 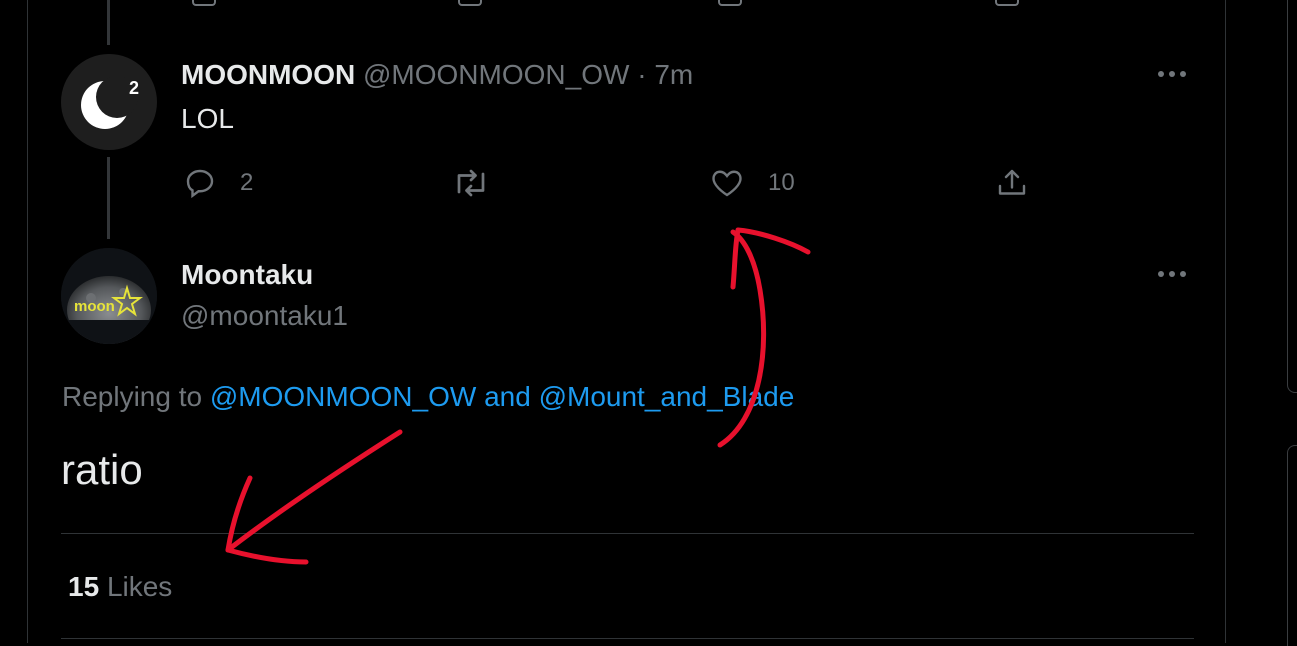 What do you see at coordinates (94, 306) in the screenshot?
I see `avatar-logo-text: moon` at bounding box center [94, 306].